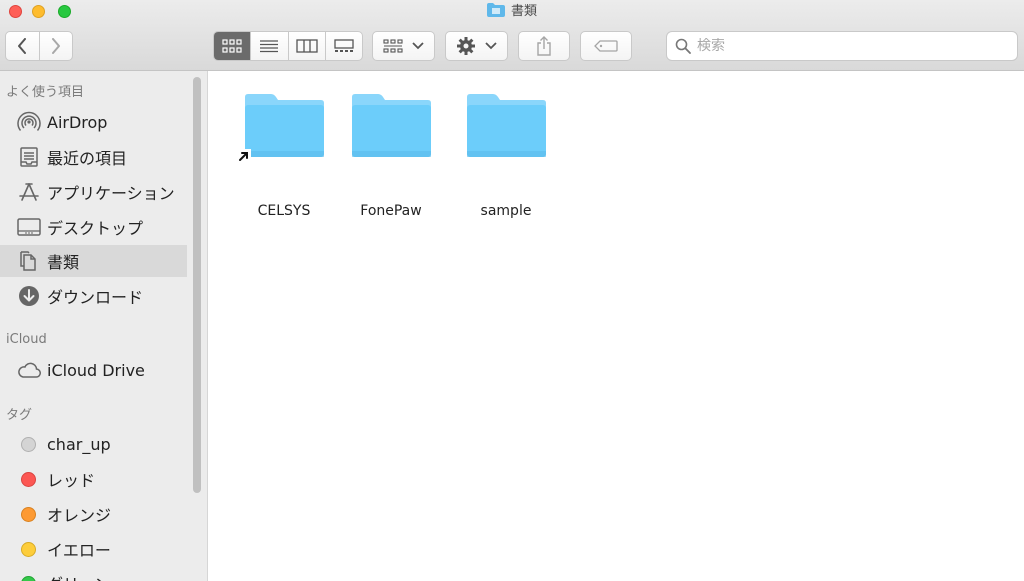 The width and height of the screenshot is (1024, 581). I want to click on gear-icon, so click(466, 46).